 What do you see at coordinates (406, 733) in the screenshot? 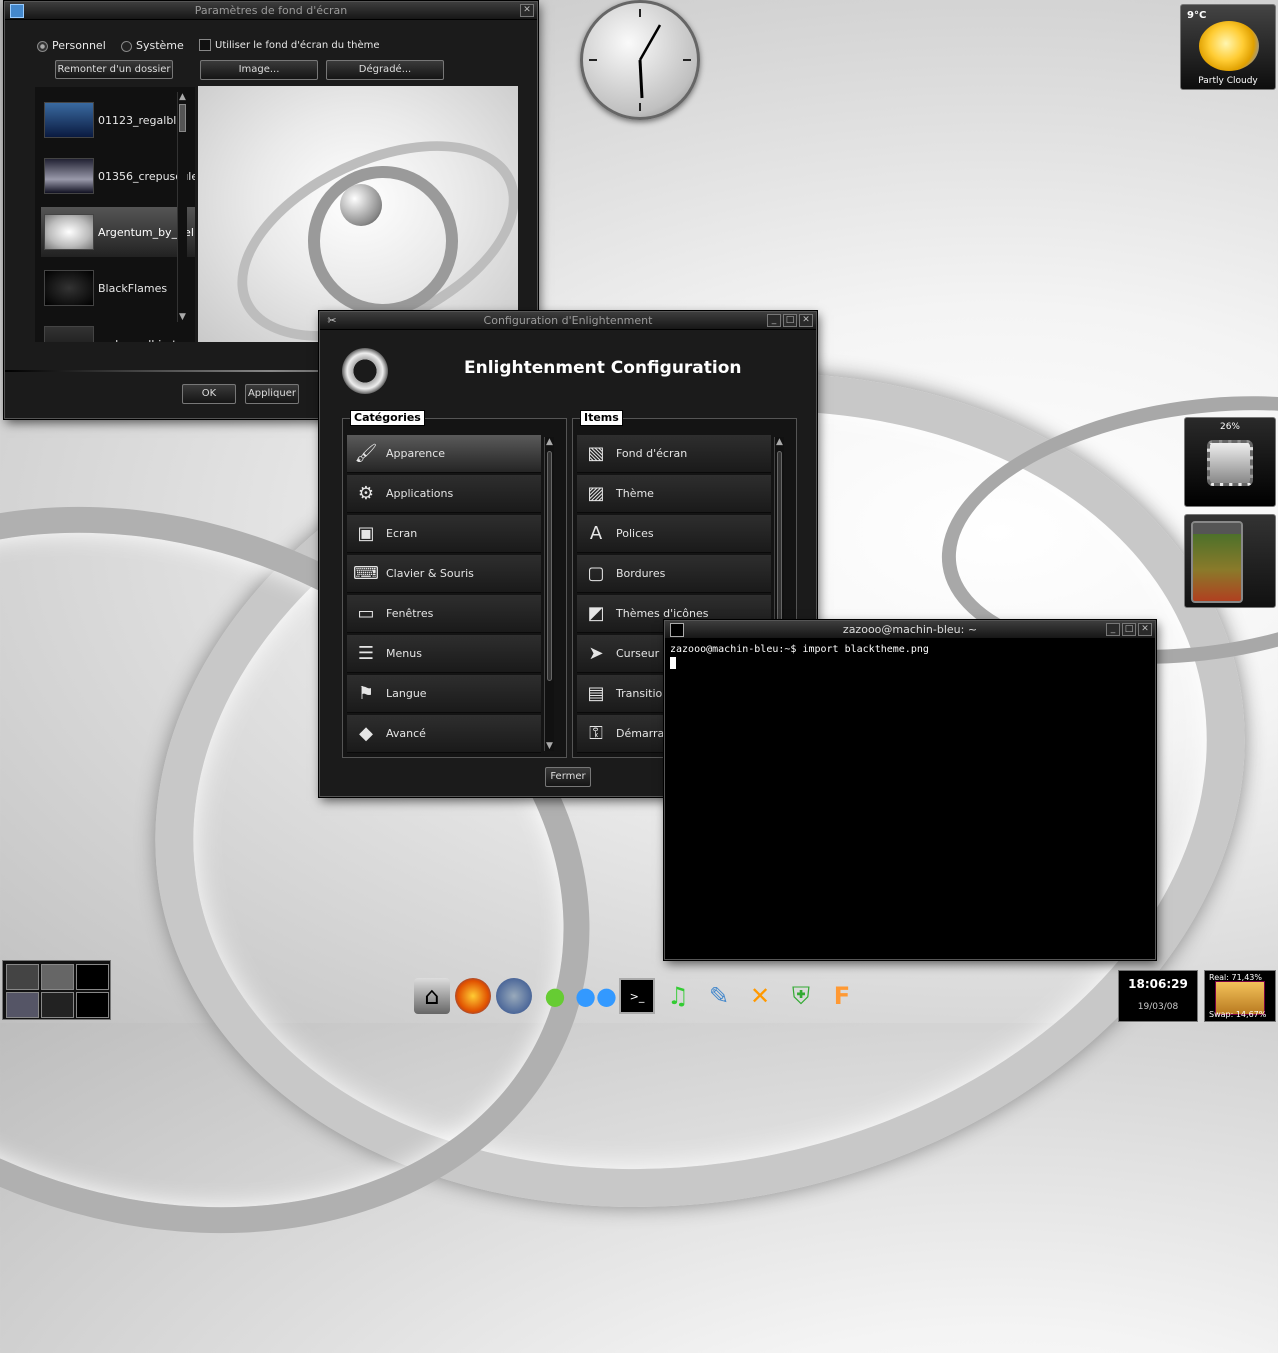
I see `category-label: Avancé` at bounding box center [406, 733].